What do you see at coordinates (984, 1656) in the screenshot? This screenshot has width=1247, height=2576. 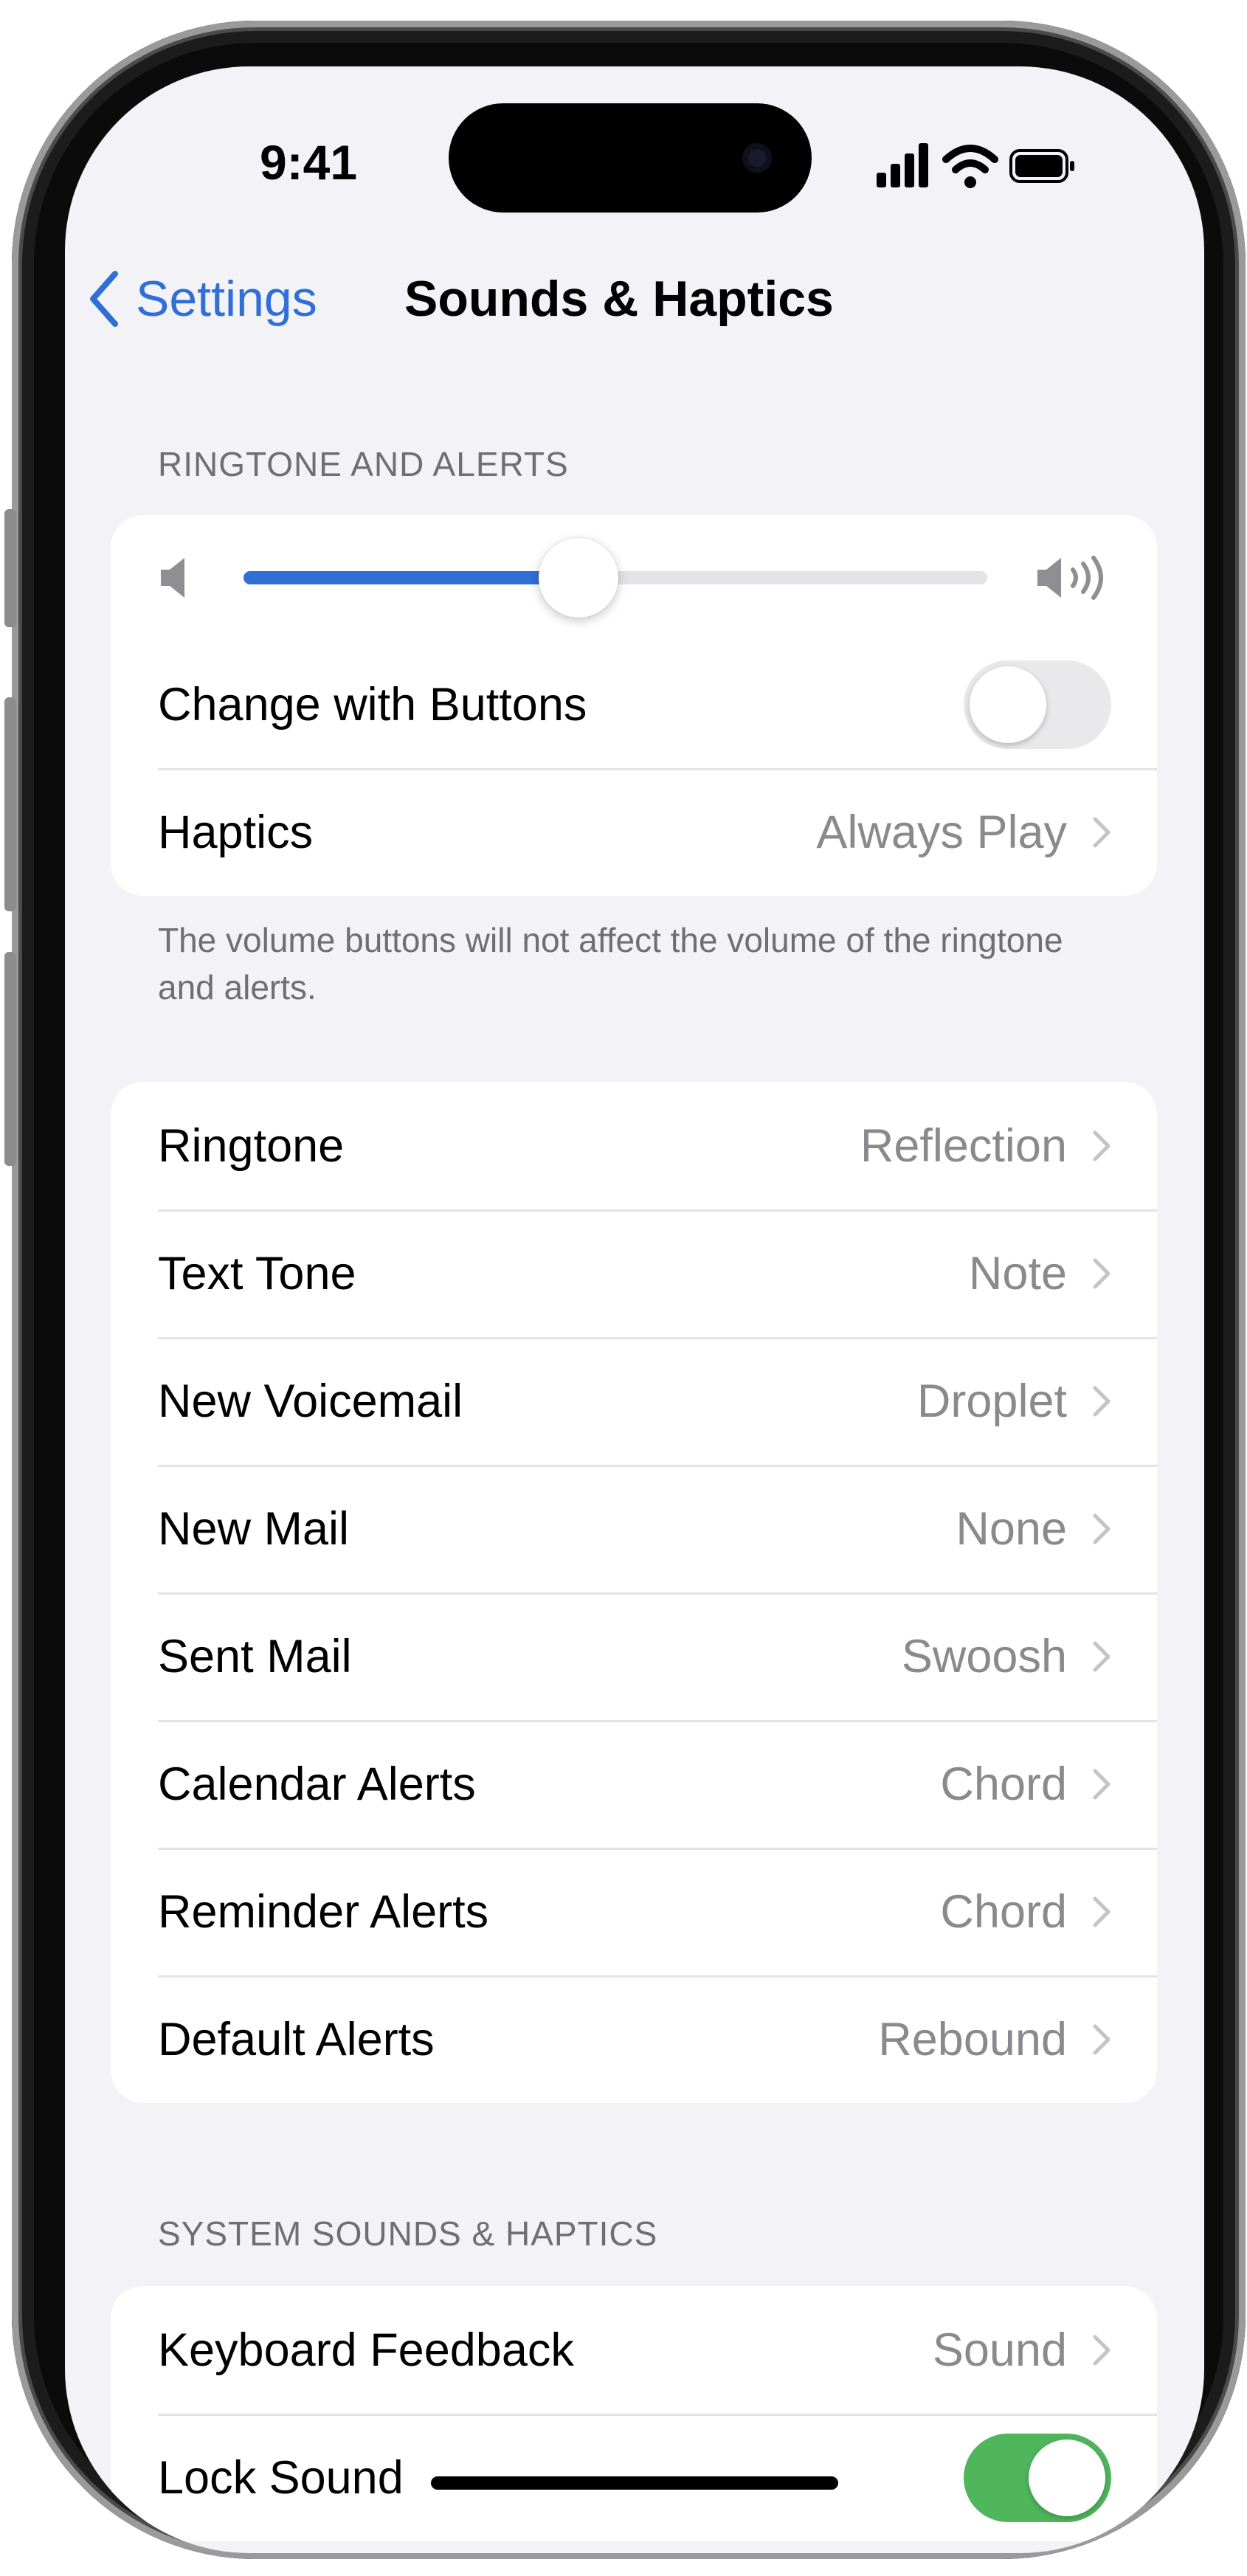 I see `tone-value: Swoosh` at bounding box center [984, 1656].